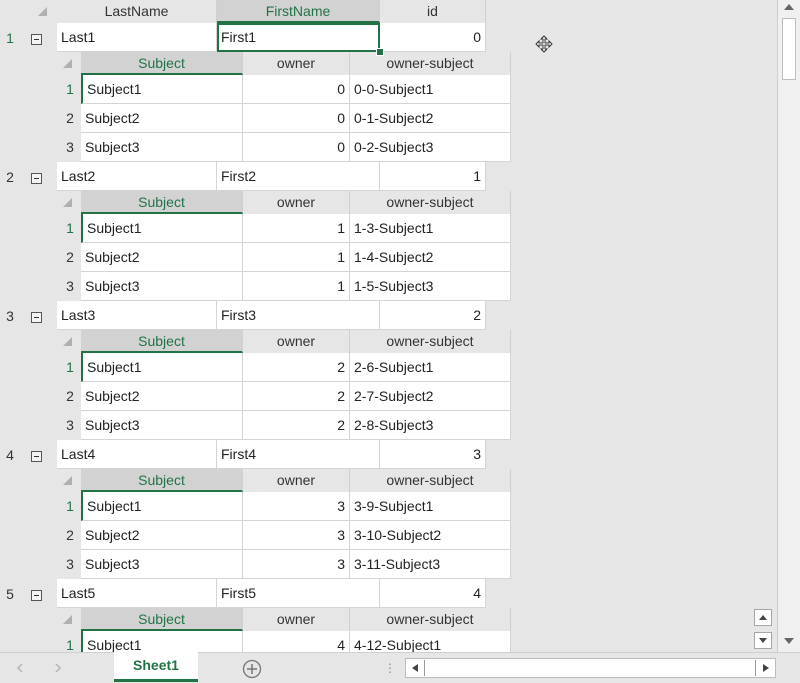 This screenshot has height=683, width=800. What do you see at coordinates (433, 454) in the screenshot?
I see `parent-cell-id: 3` at bounding box center [433, 454].